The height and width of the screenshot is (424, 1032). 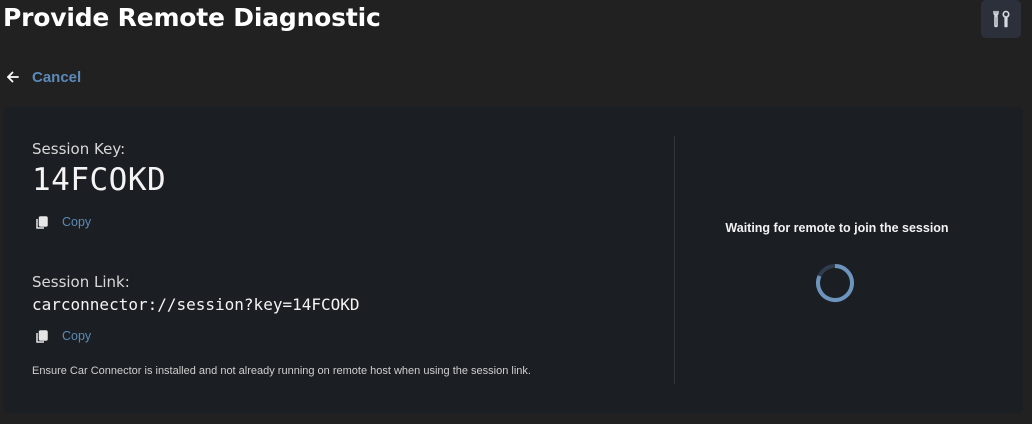 I want to click on arrow-left-icon, so click(x=13, y=77).